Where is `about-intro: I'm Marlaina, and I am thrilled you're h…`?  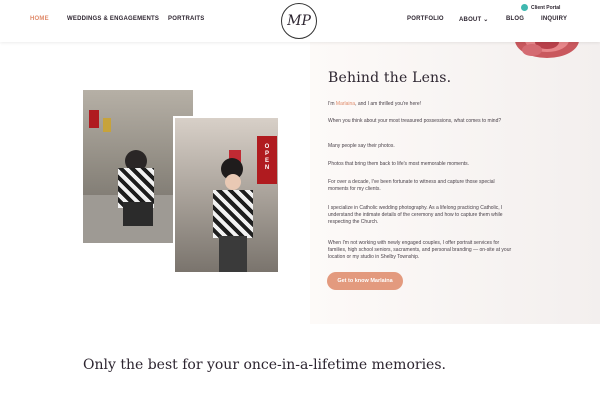 about-intro: I'm Marlaina, and I am thrilled you're h… is located at coordinates (420, 104).